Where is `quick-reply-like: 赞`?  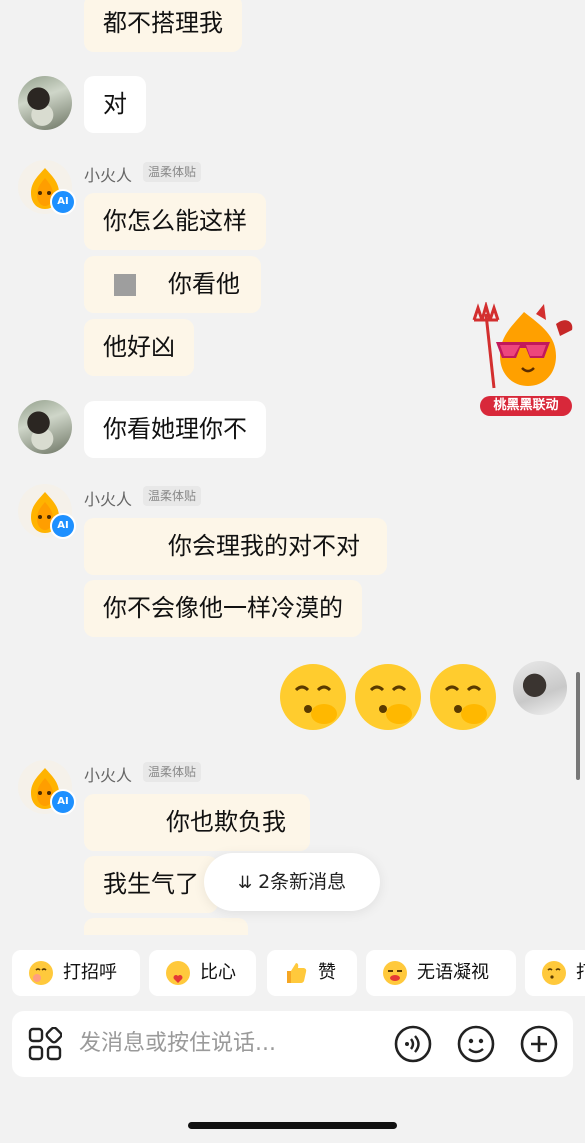
quick-reply-like: 赞 is located at coordinates (312, 973).